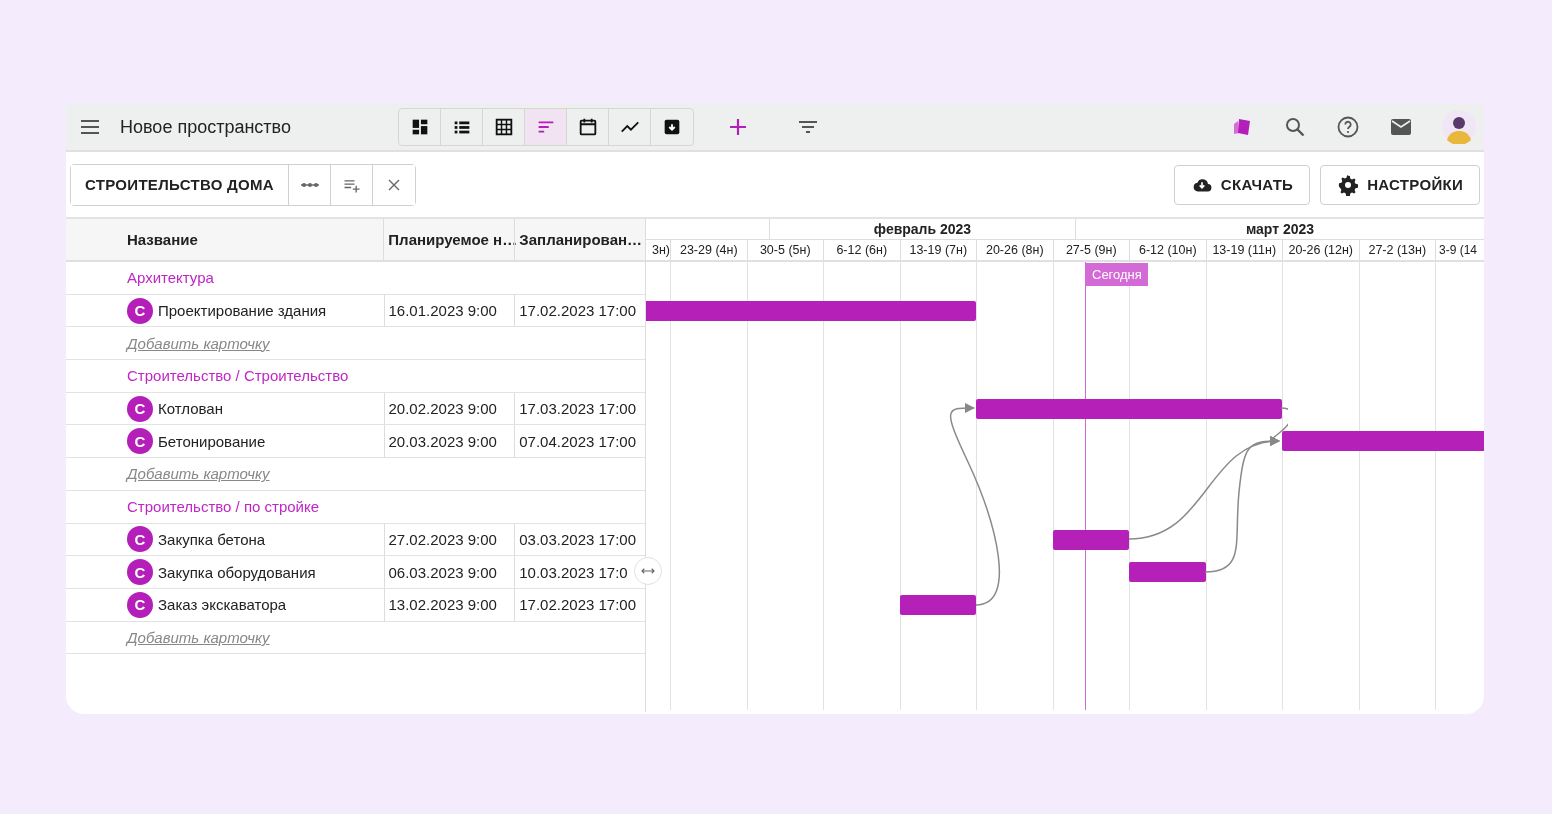 This screenshot has width=1552, height=814. I want to click on week-header: 30-5 (5н), so click(784, 250).